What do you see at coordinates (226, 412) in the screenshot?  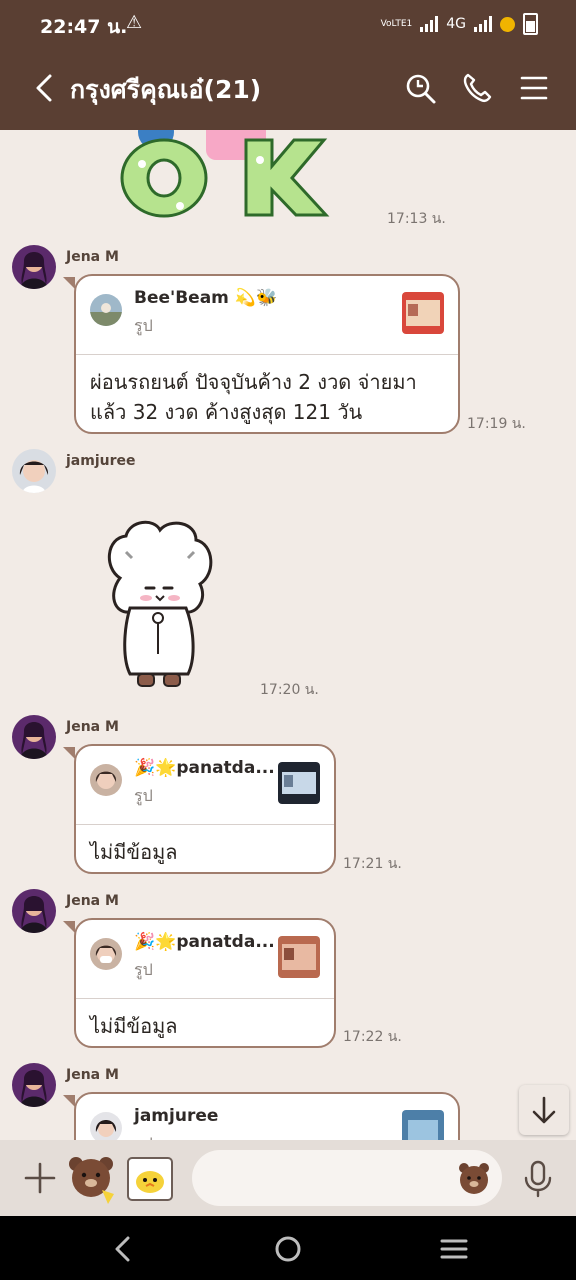 I see `message-text-line-2: แล้ว 32 งวด ค้างสูงสุด 121 วัน` at bounding box center [226, 412].